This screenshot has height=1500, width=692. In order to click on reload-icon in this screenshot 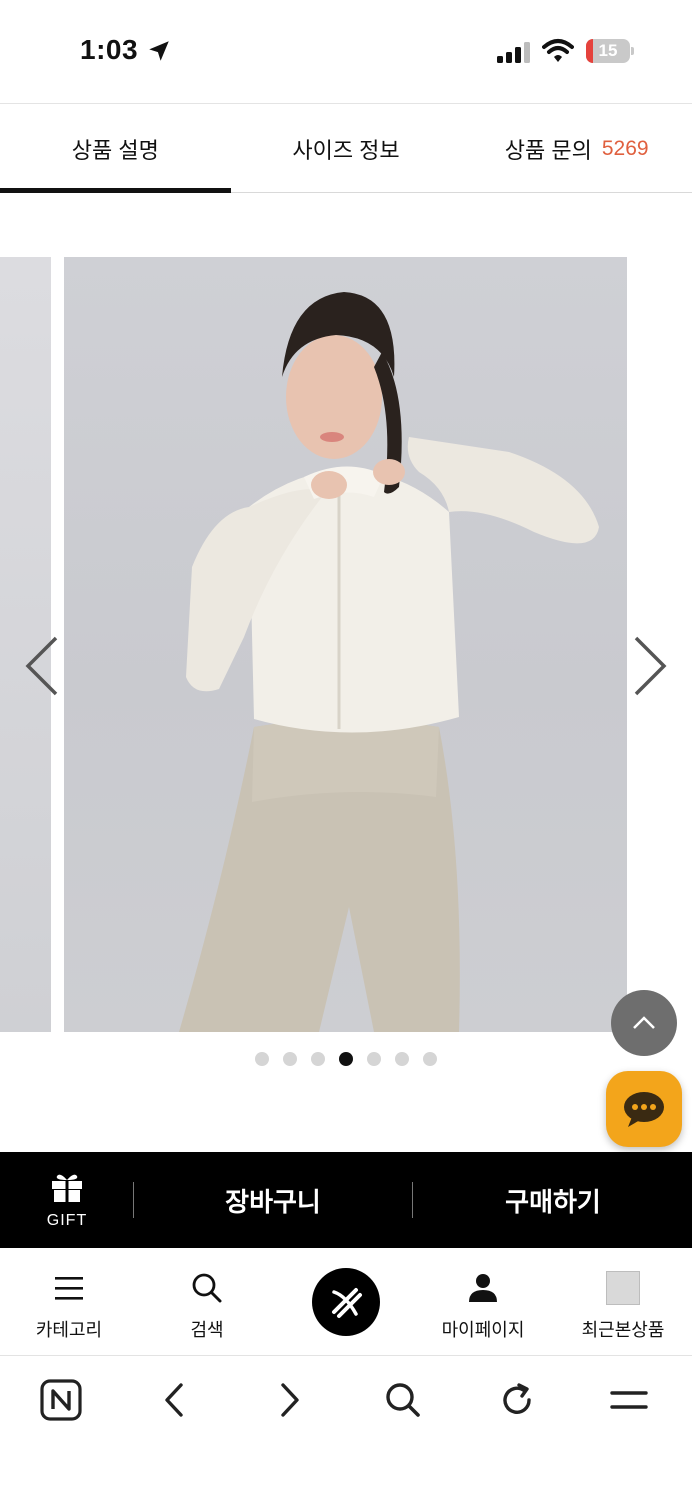, I will do `click(517, 1398)`.